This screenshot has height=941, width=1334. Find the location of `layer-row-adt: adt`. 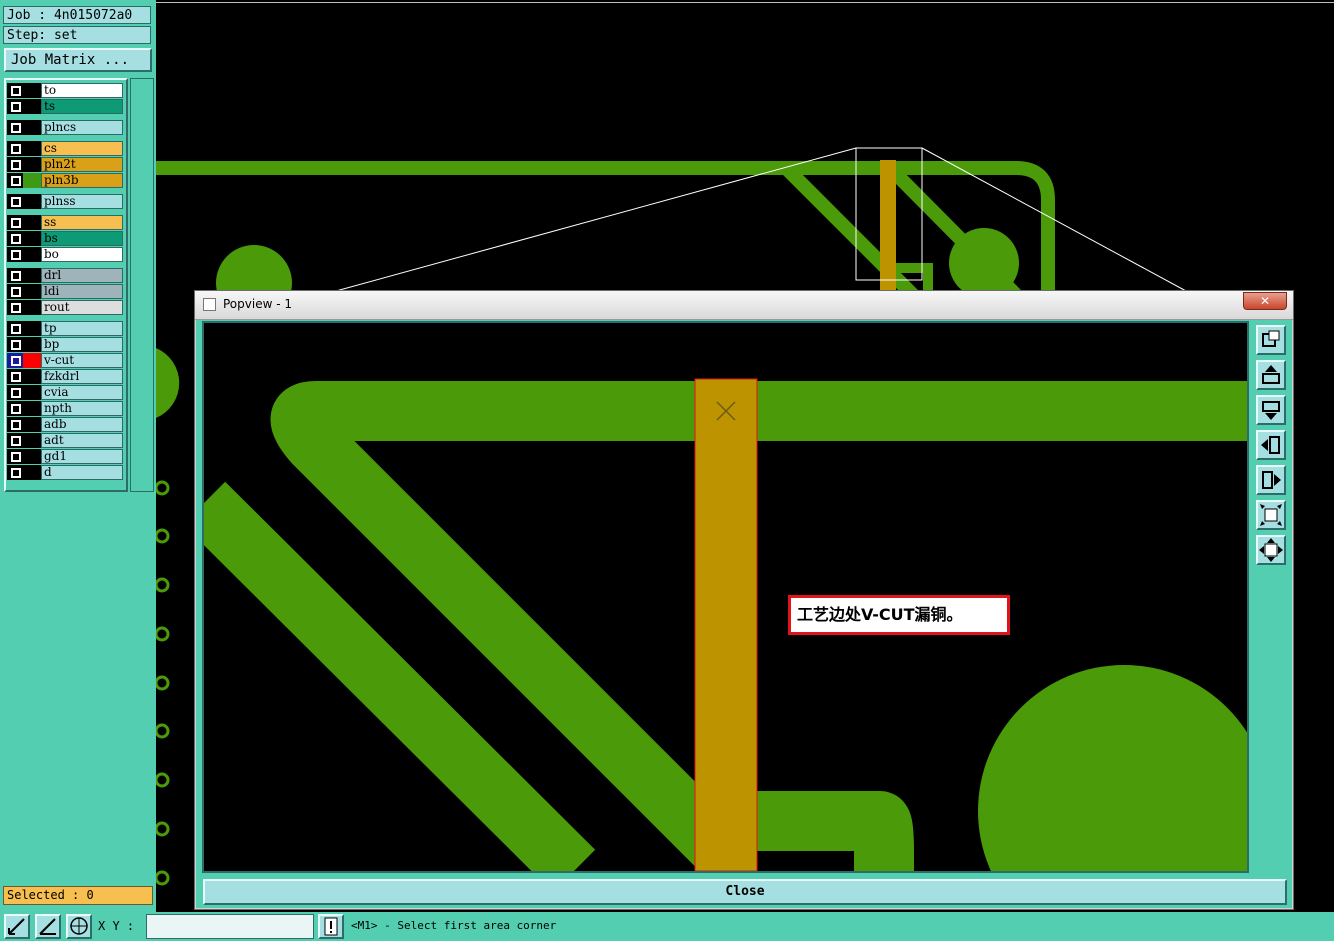

layer-row-adt: adt is located at coordinates (65, 440).